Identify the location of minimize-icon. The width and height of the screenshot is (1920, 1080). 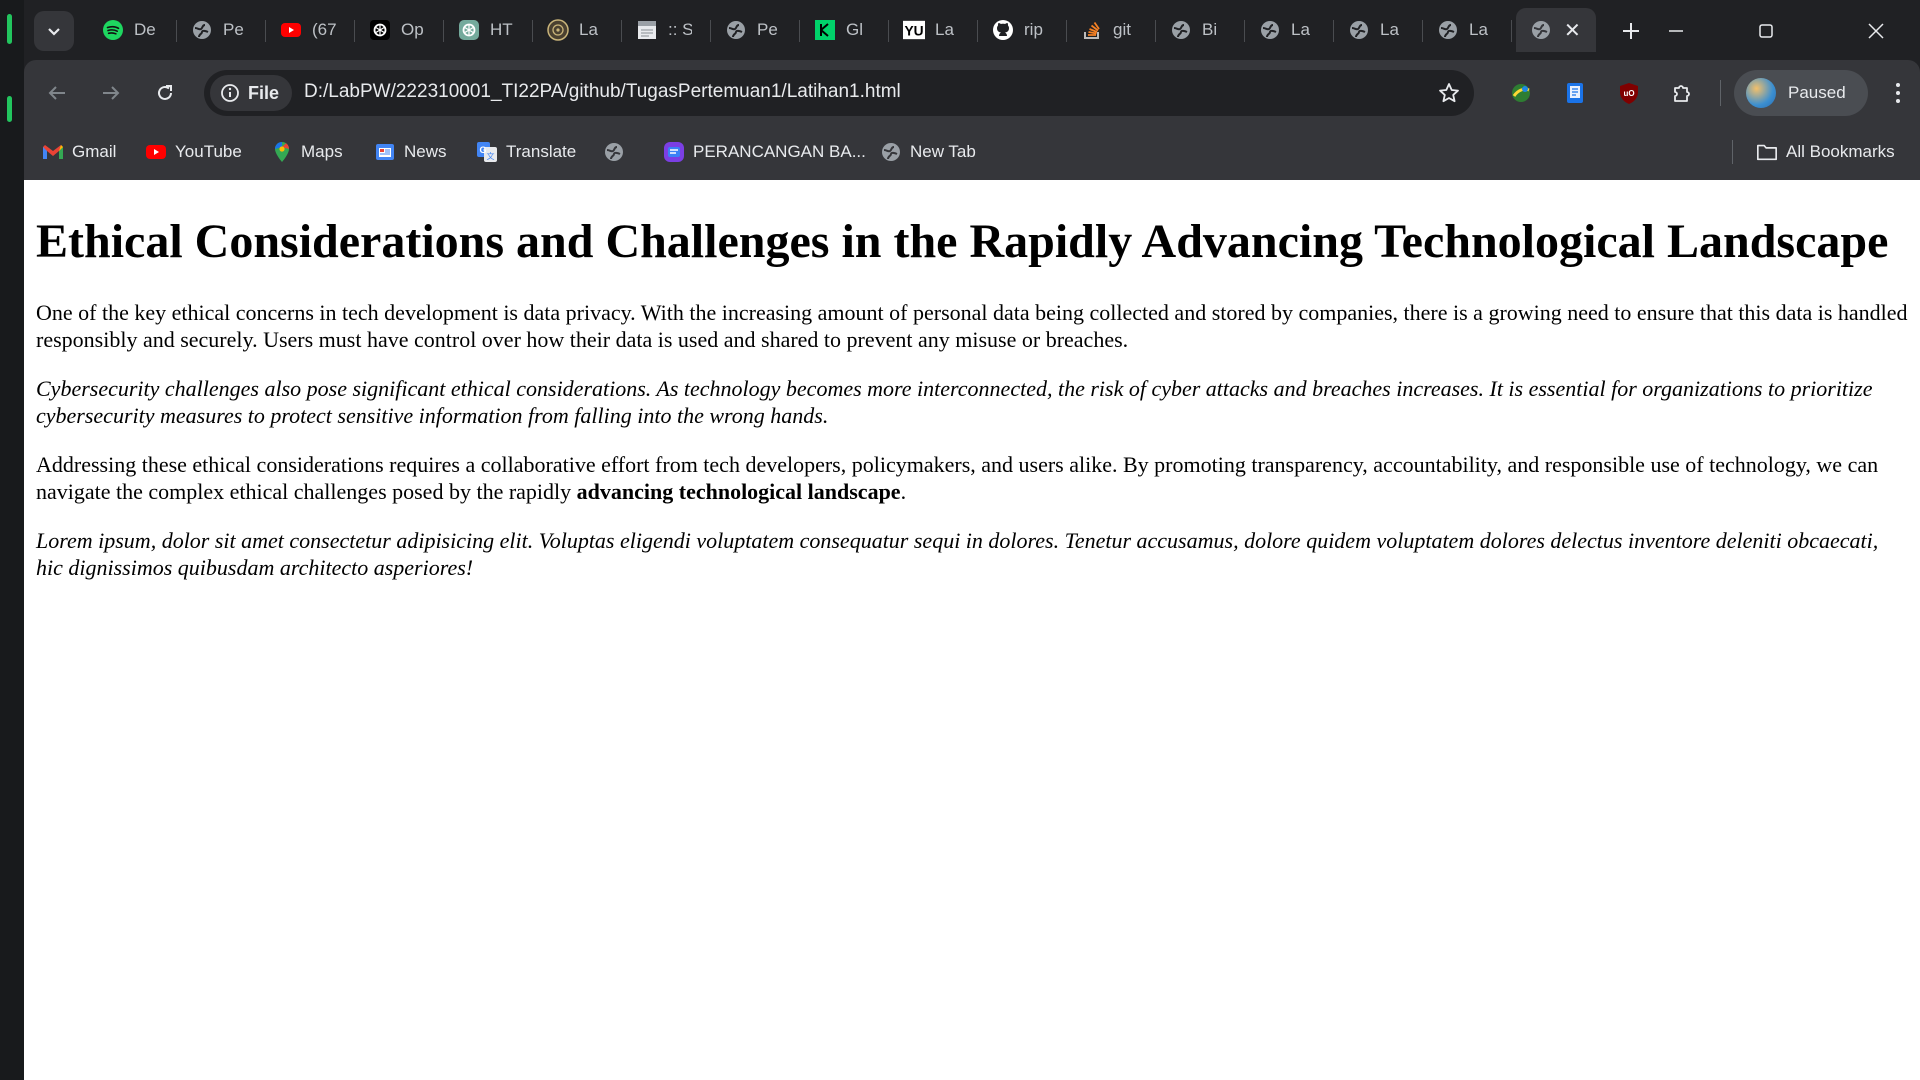
(1676, 31).